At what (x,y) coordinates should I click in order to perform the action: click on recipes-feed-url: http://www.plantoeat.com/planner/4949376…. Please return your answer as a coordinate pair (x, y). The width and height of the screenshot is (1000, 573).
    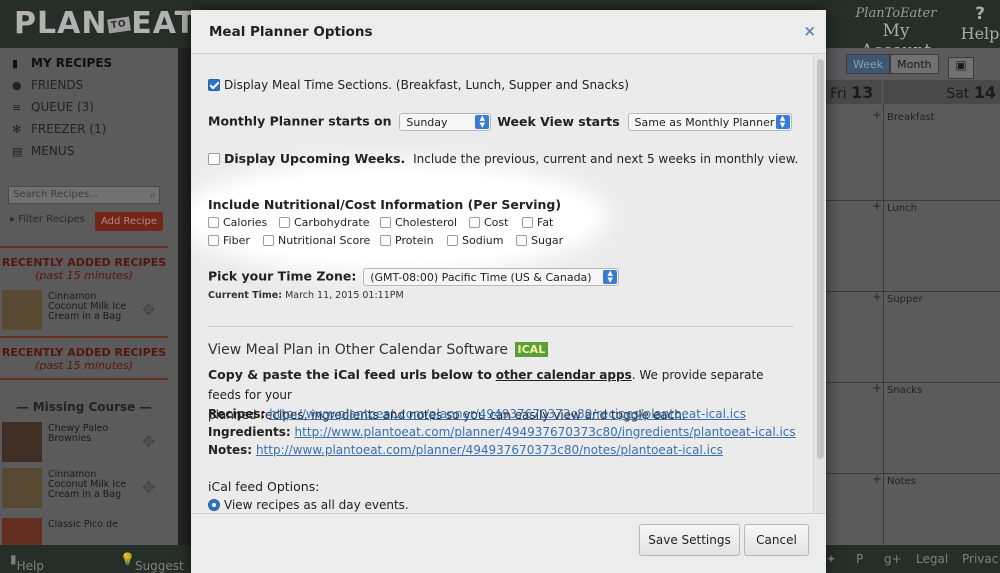
    Looking at the image, I should click on (507, 414).